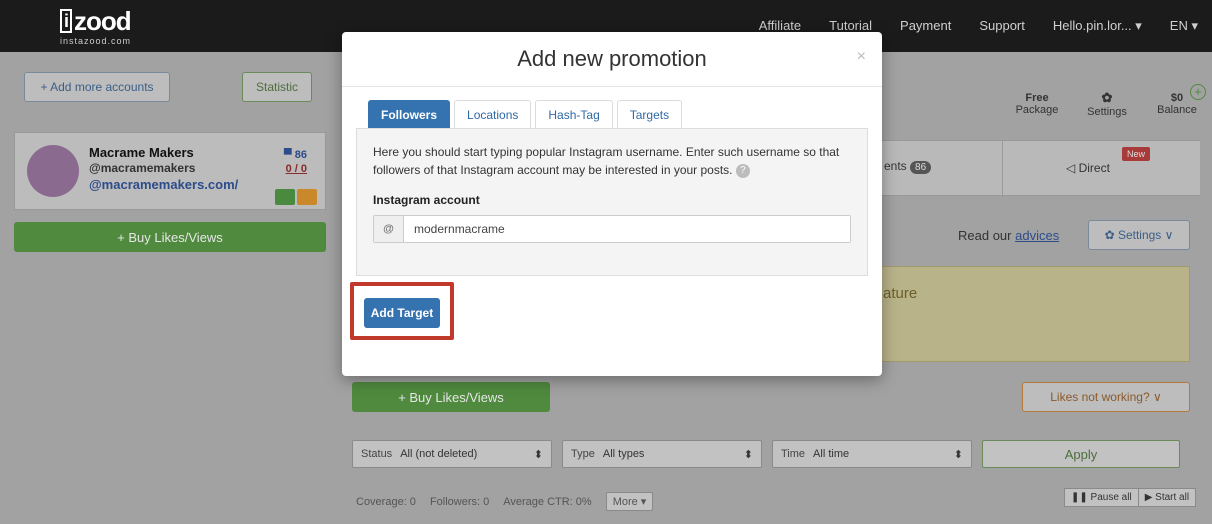  What do you see at coordinates (439, 454) in the screenshot?
I see `status-filter-value: All (not deleted)` at bounding box center [439, 454].